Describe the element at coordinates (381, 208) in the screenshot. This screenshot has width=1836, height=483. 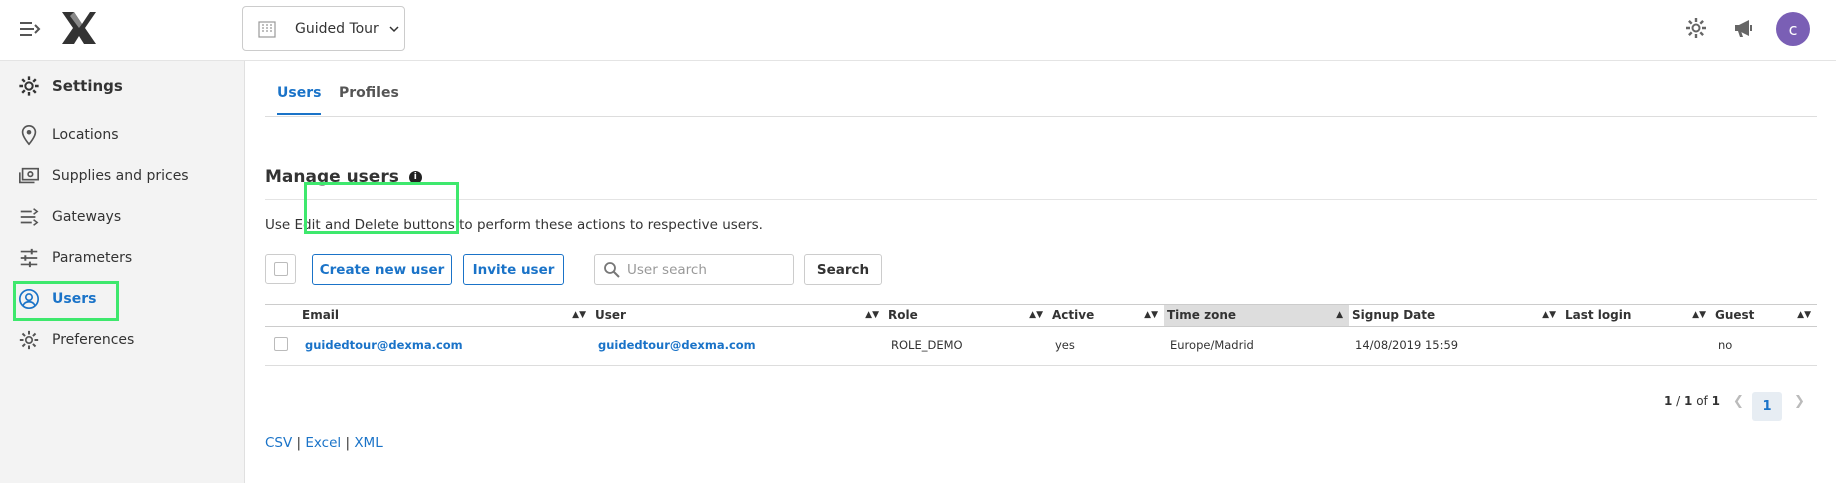
I see `create-user-highlight-box` at that location.